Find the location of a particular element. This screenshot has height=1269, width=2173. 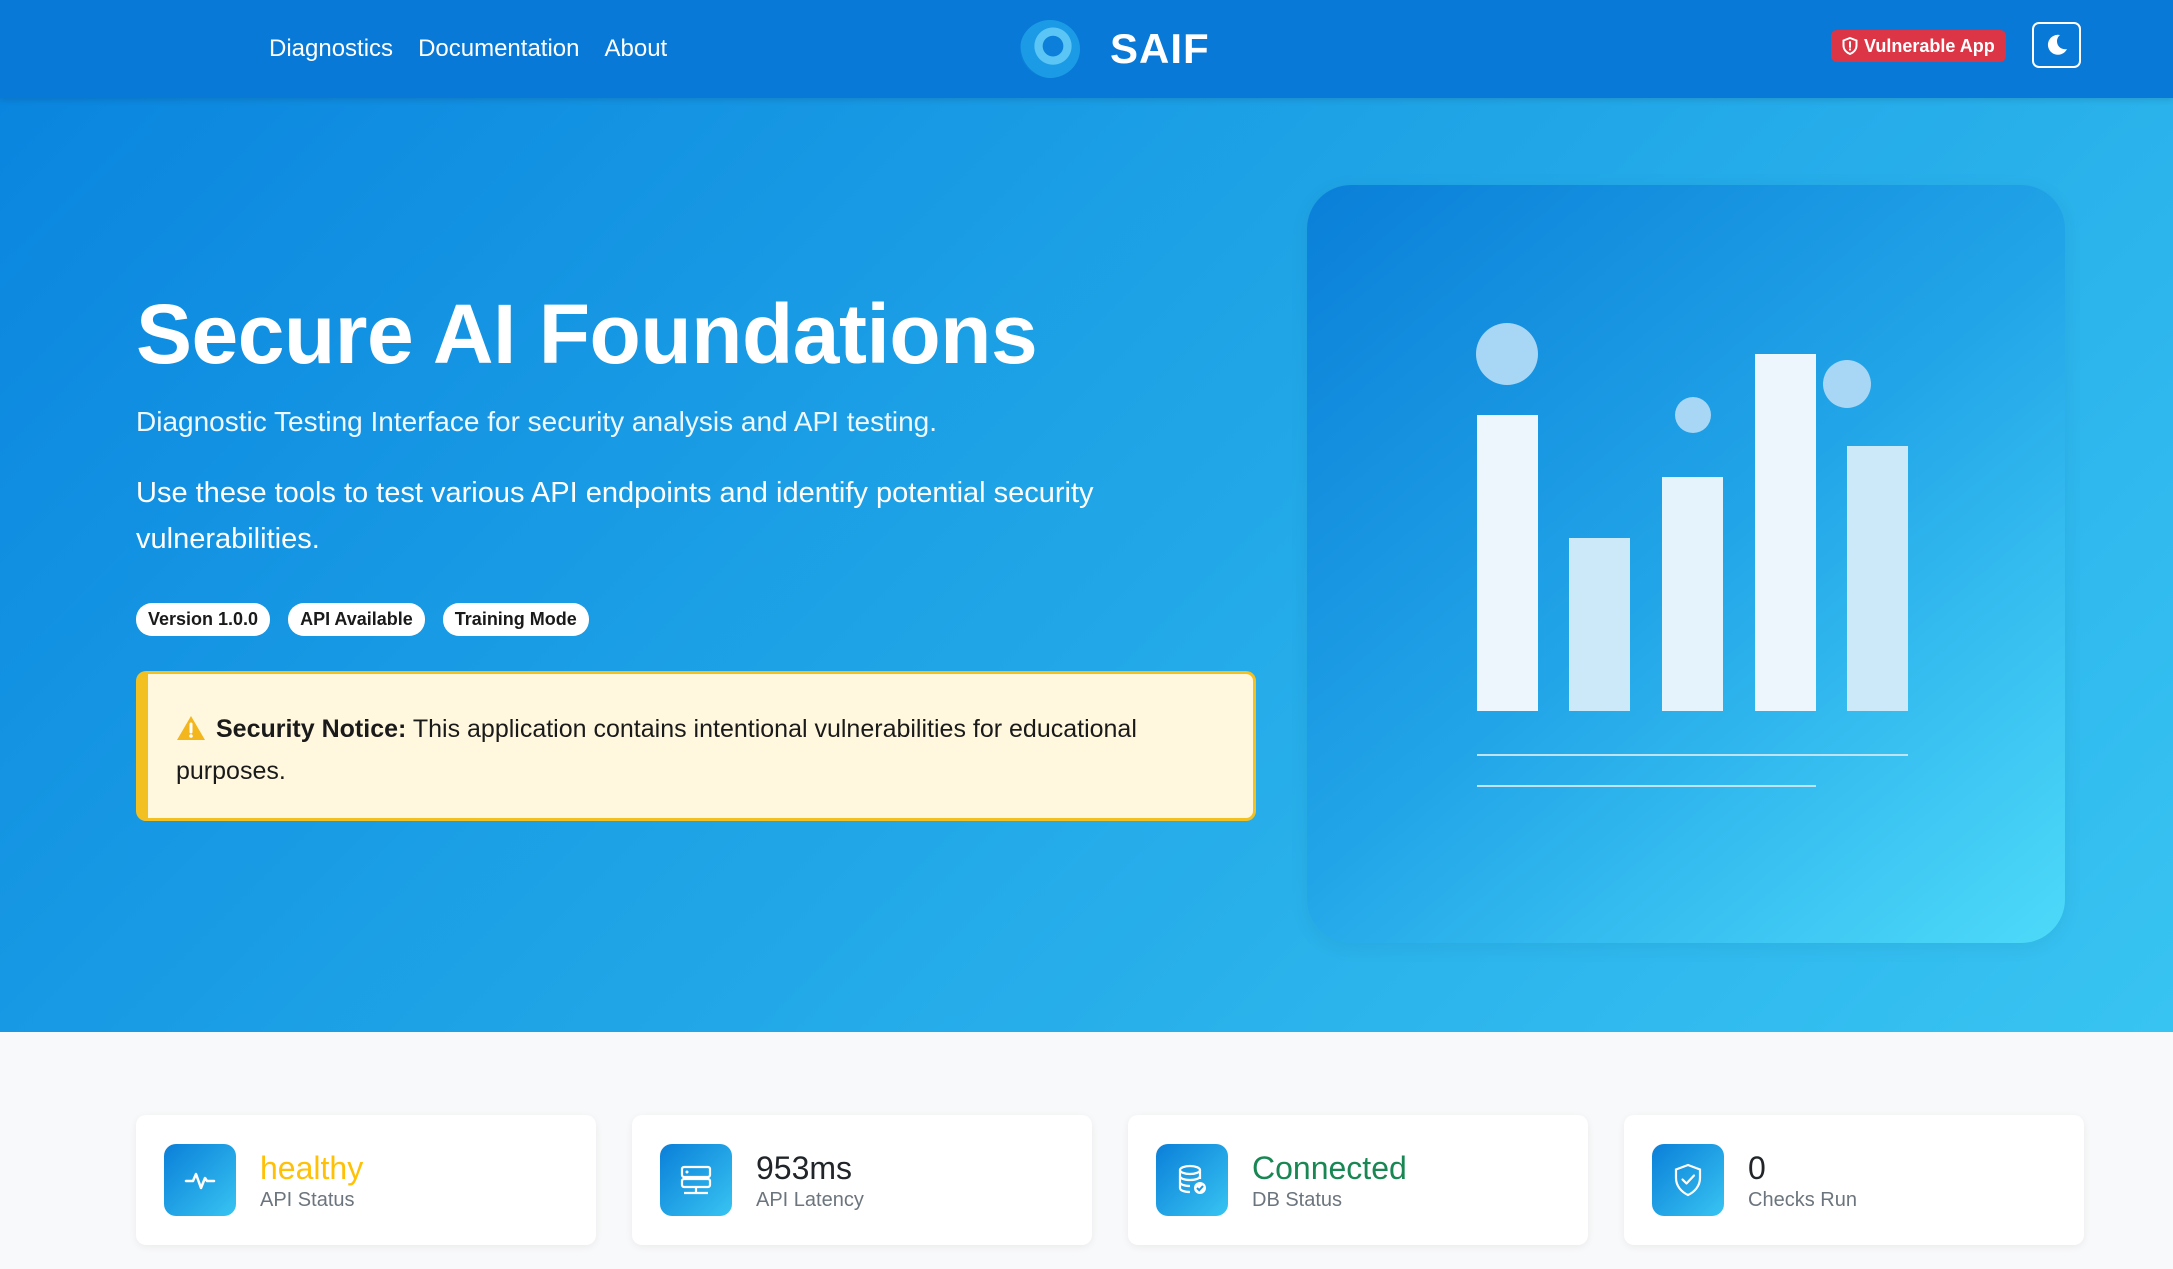

brand: SAIF is located at coordinates (1115, 49).